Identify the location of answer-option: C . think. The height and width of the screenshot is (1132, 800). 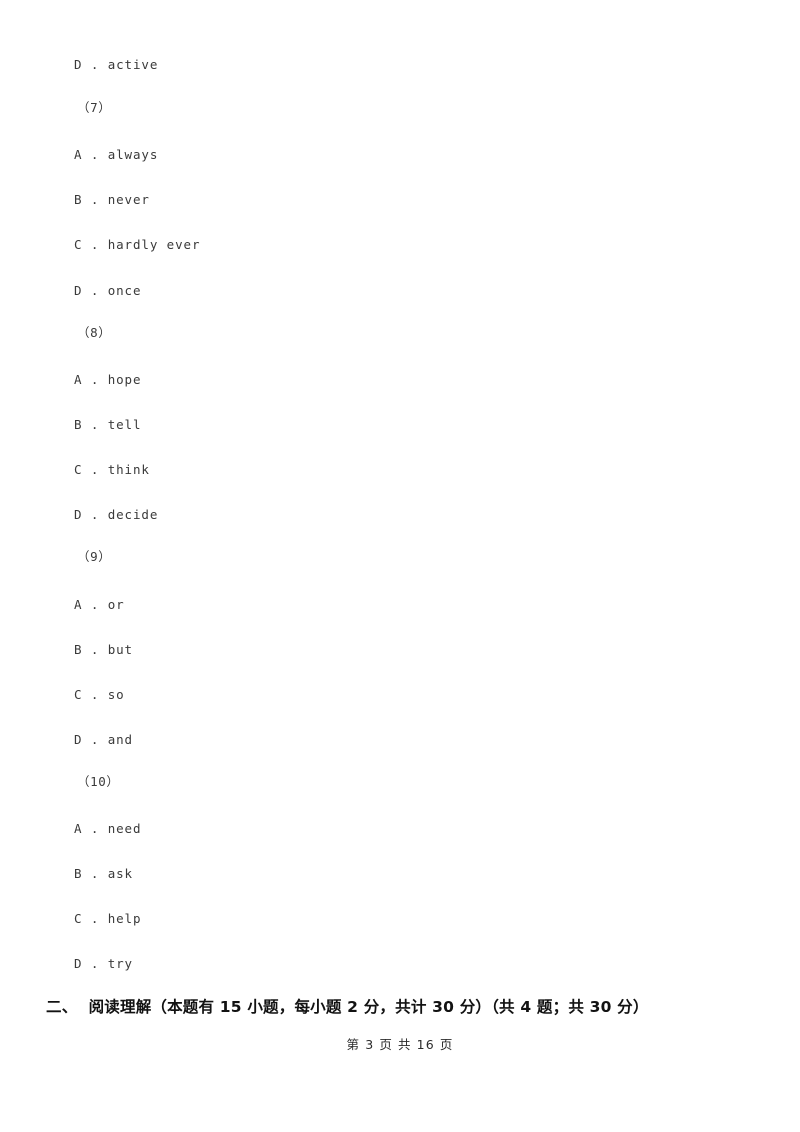
(112, 469).